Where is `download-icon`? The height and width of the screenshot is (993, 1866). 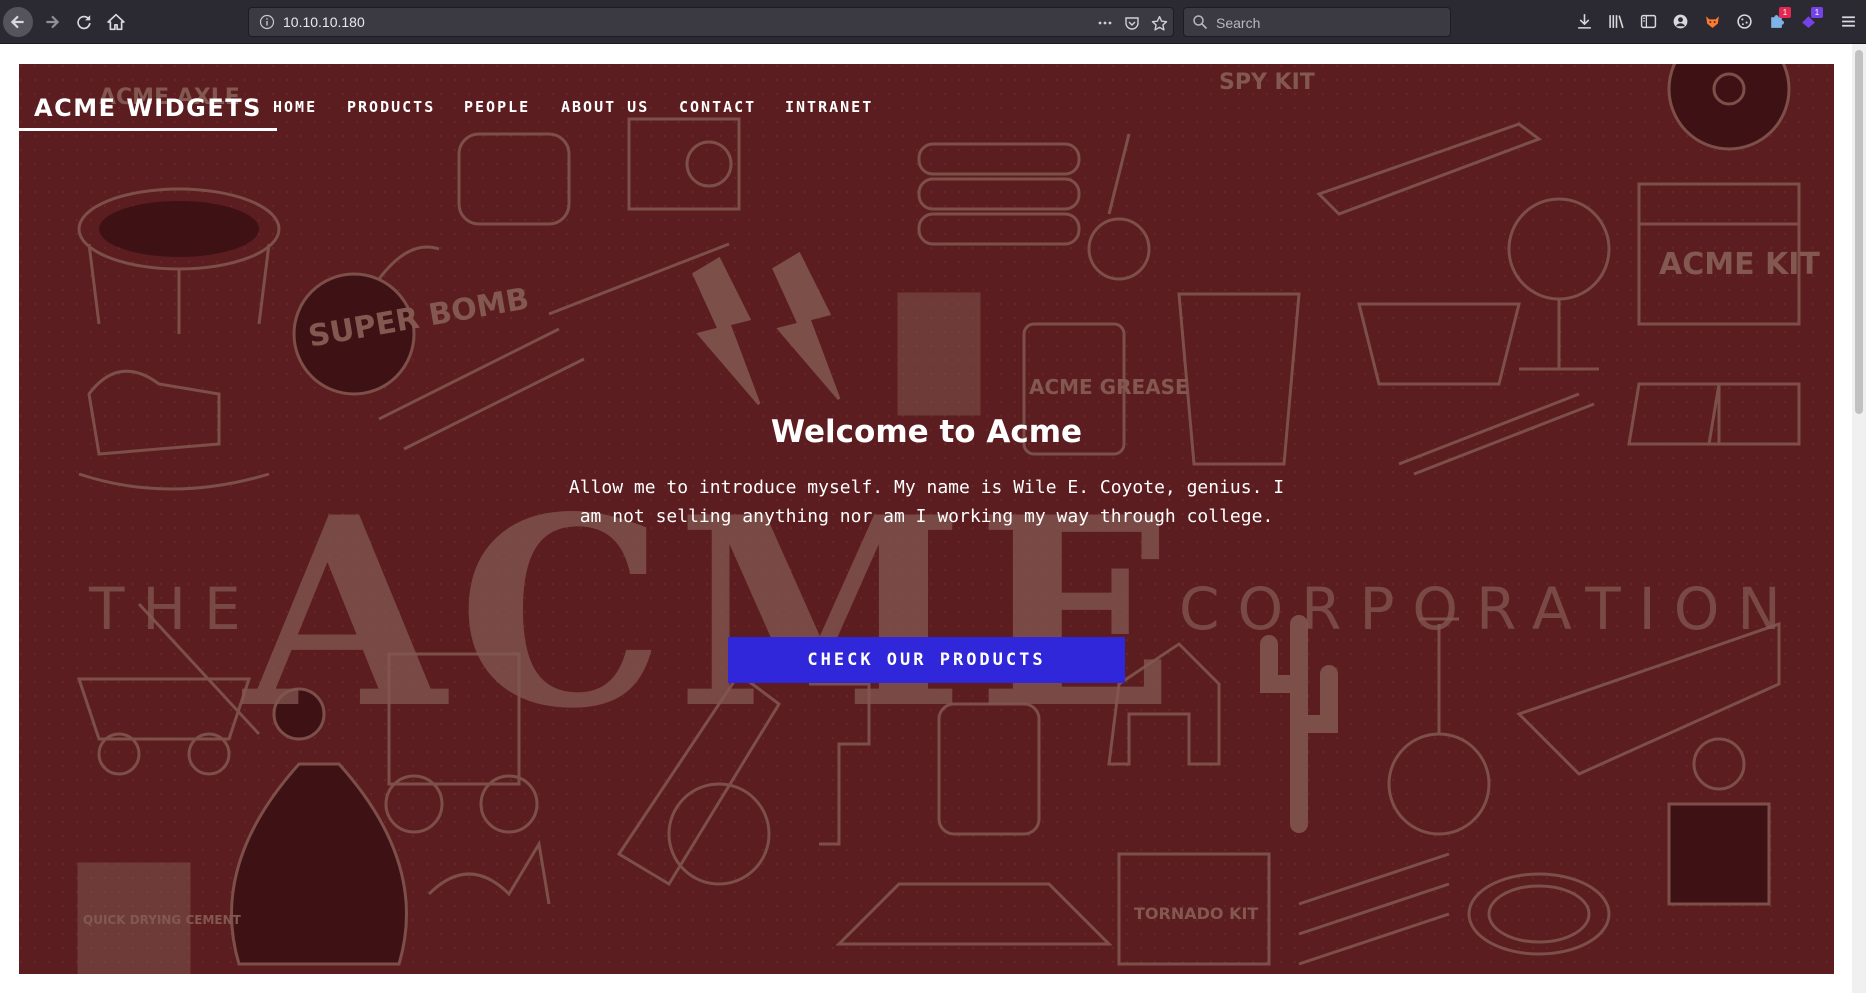
download-icon is located at coordinates (1584, 21).